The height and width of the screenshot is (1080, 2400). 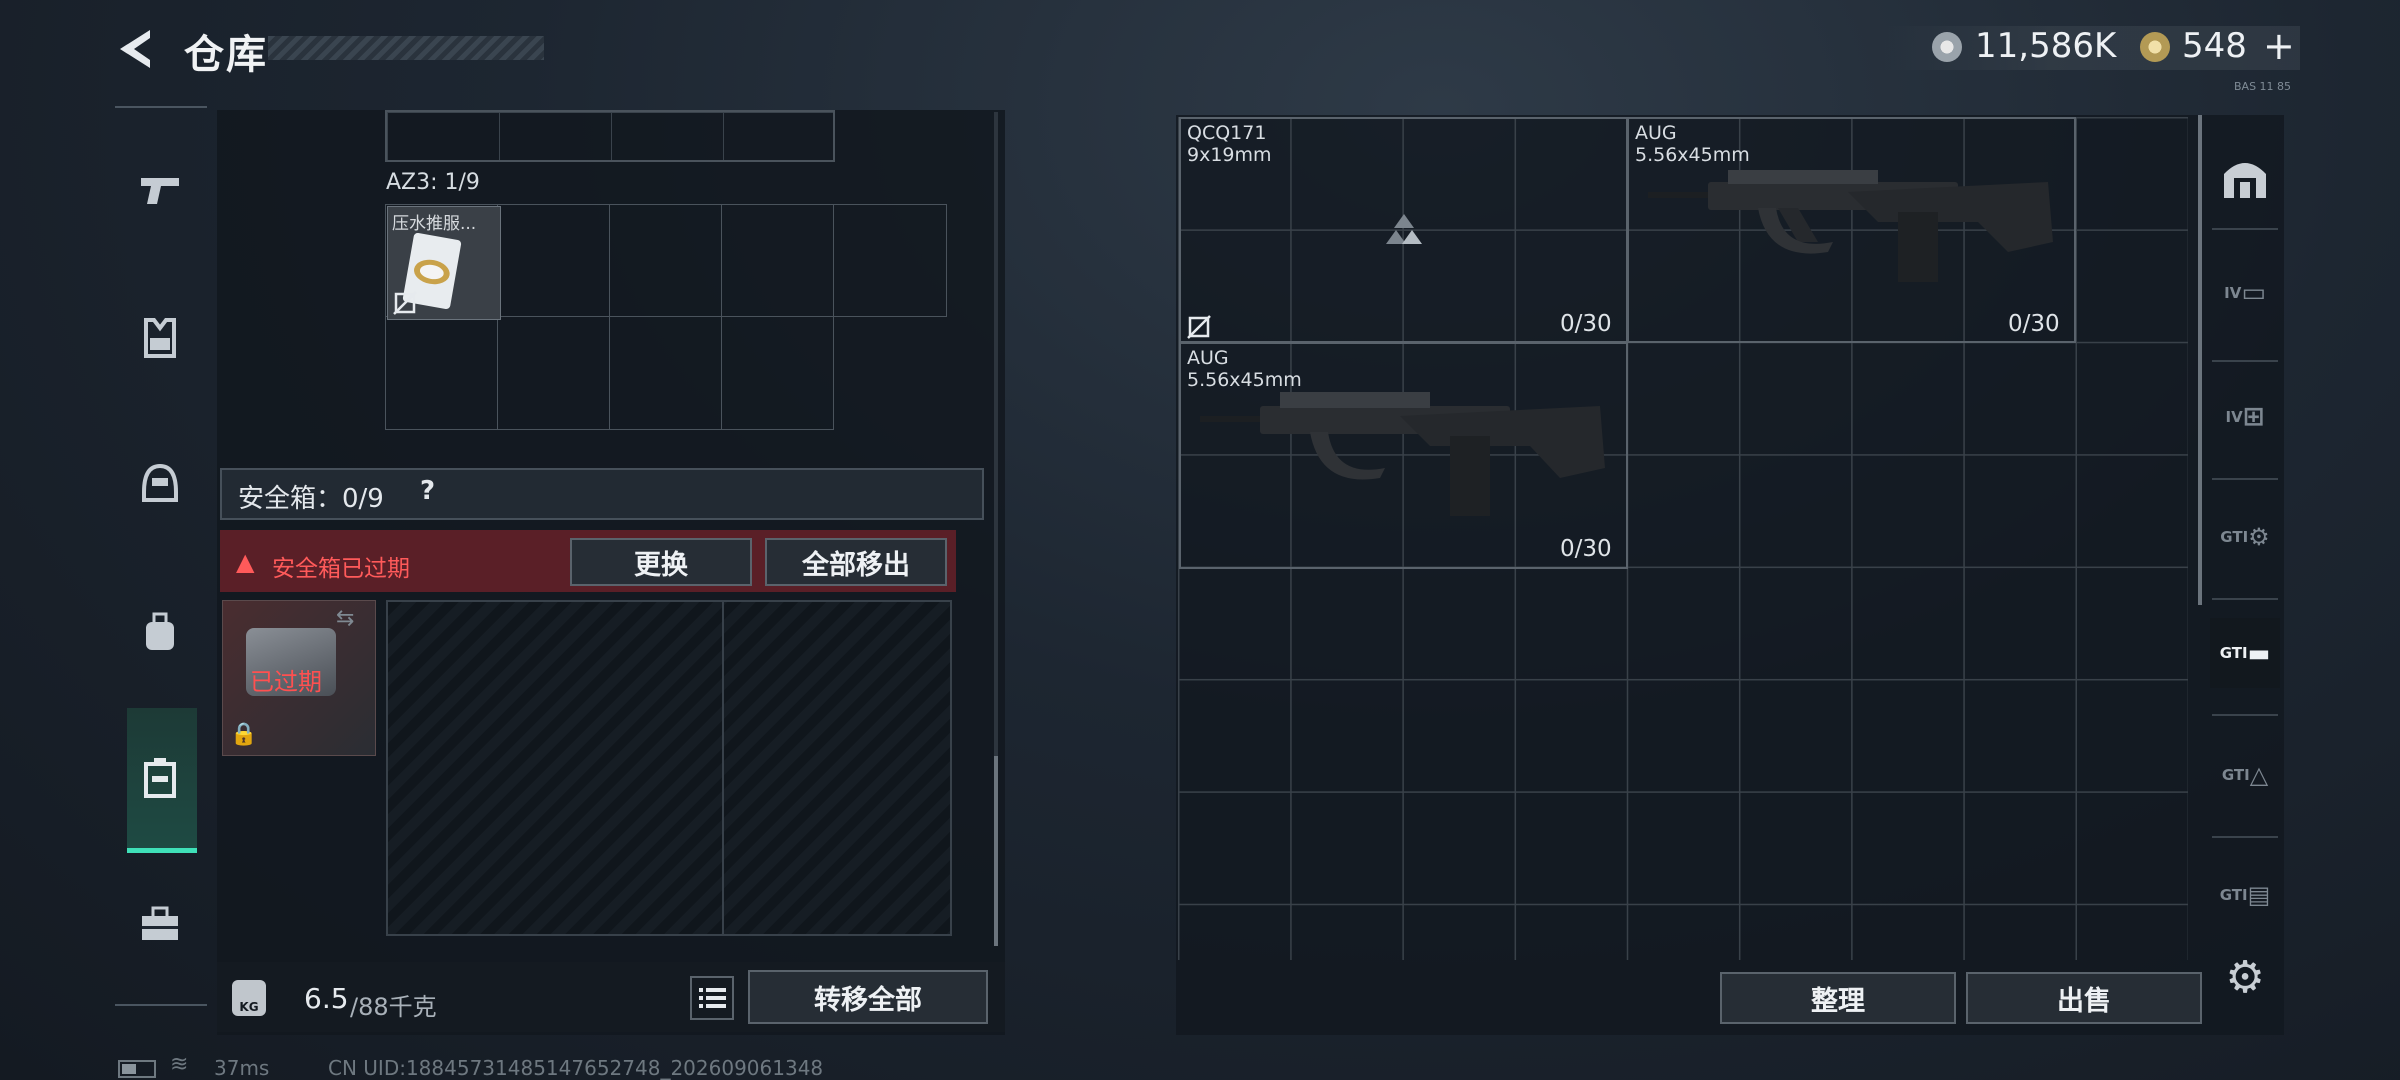 What do you see at coordinates (160, 632) in the screenshot?
I see `backpack-icon` at bounding box center [160, 632].